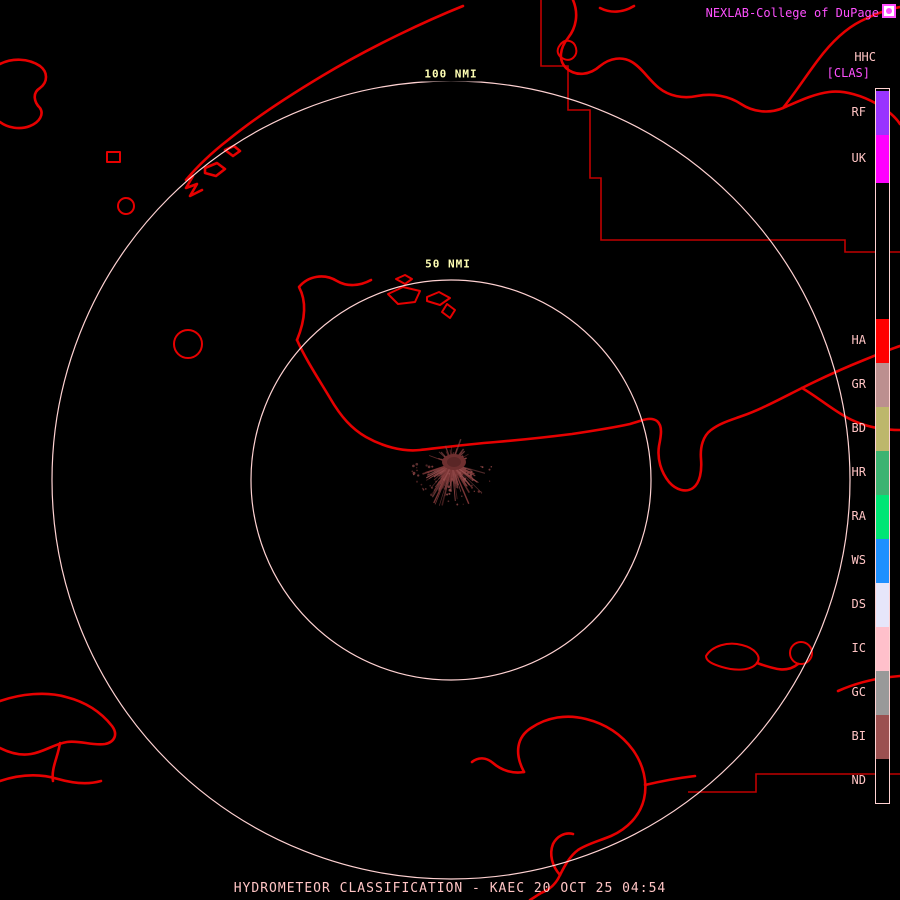  What do you see at coordinates (858, 692) in the screenshot?
I see `legend-label-gc: GC` at bounding box center [858, 692].